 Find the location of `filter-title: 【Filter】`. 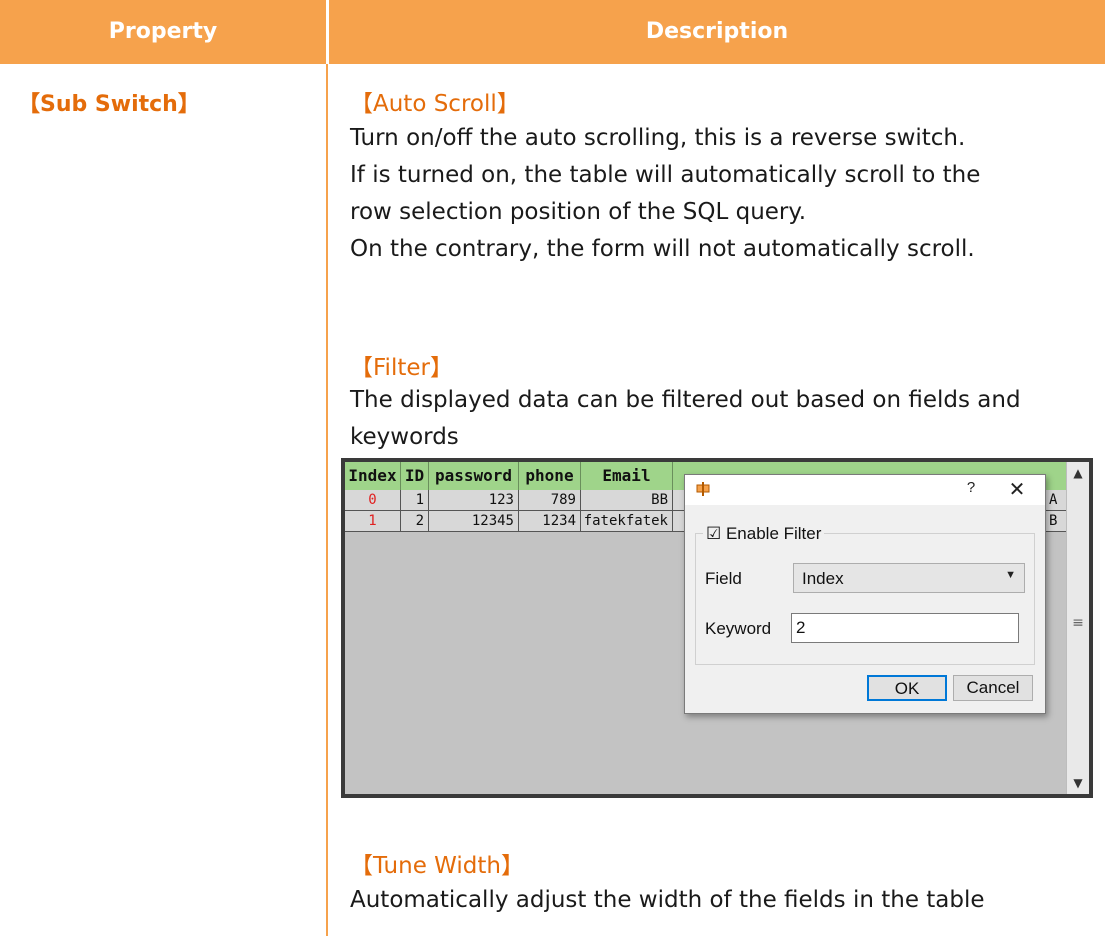

filter-title: 【Filter】 is located at coordinates (401, 368).